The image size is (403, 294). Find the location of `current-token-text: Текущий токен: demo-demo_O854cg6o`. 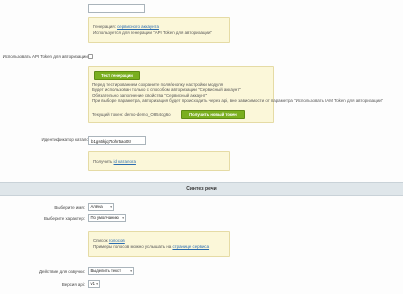

current-token-text: Текущий токен: demo-demo_O854cg6o is located at coordinates (131, 114).